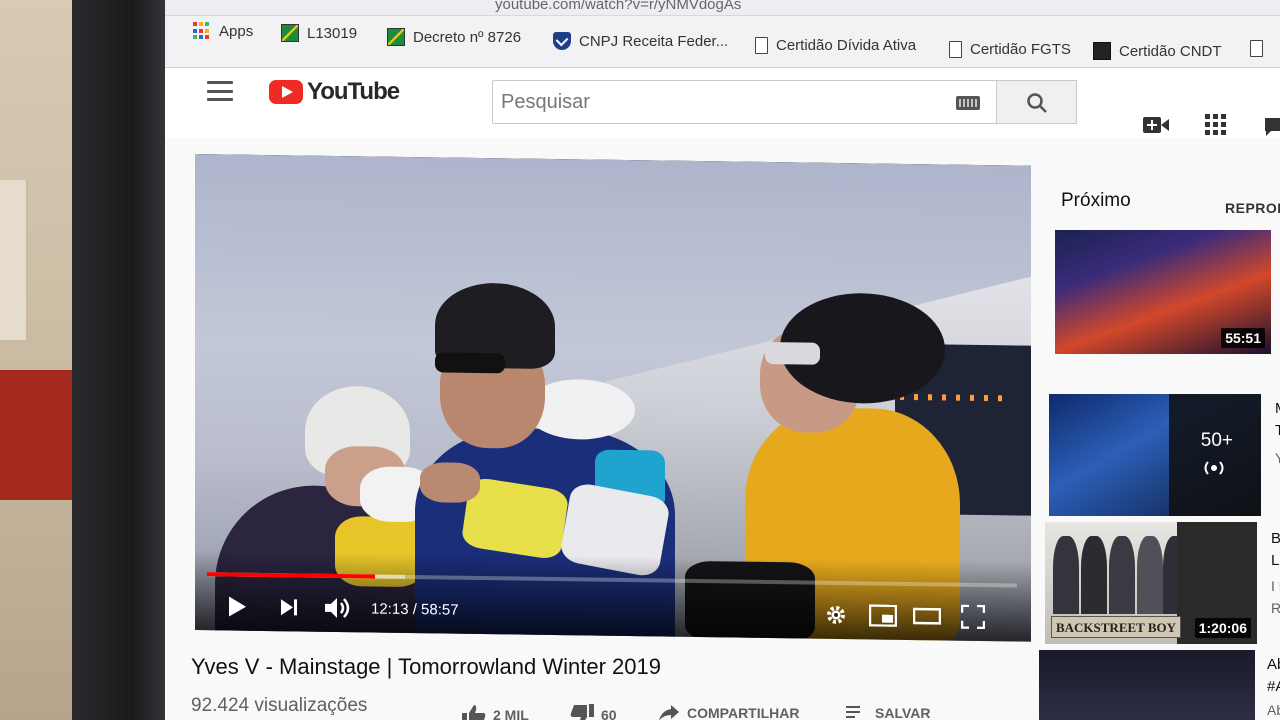  I want to click on sidebar-item-title: T, so click(1277, 430).